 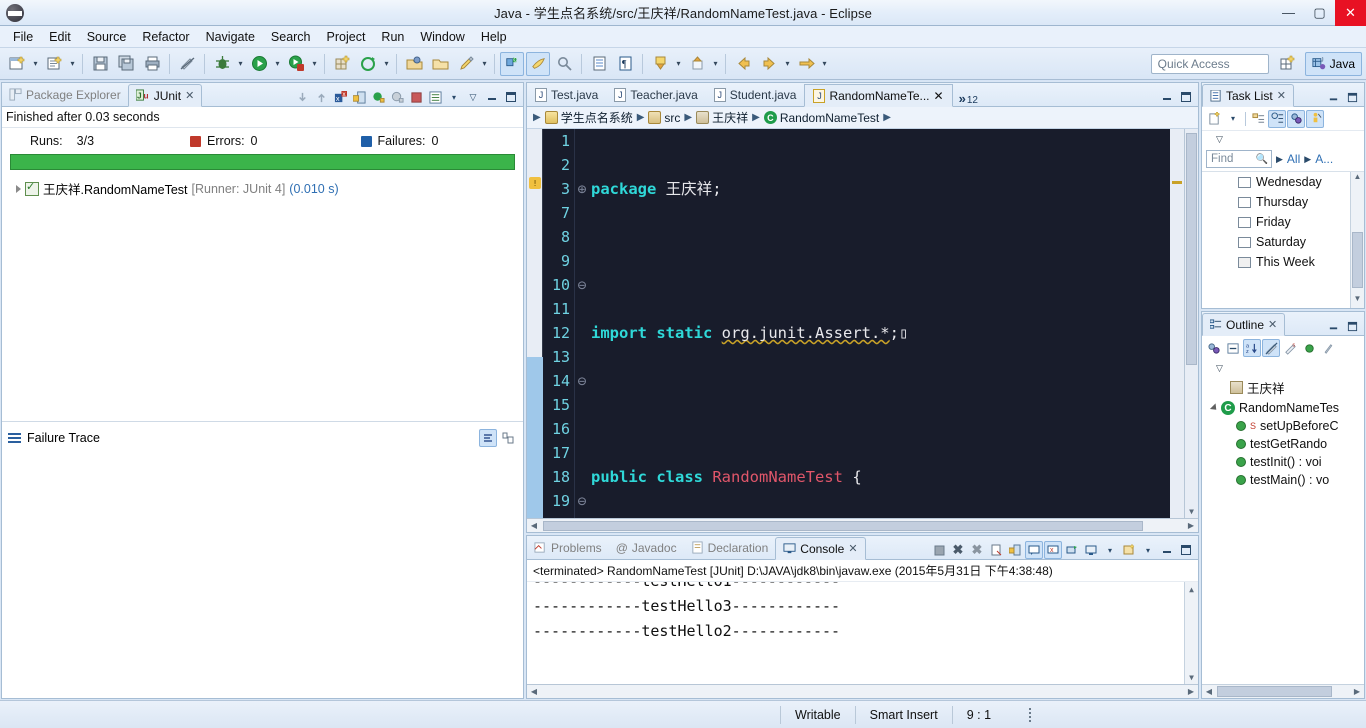 I want to click on outline-horizontal-scrollbar: ◀ ▶, so click(x=1283, y=691).